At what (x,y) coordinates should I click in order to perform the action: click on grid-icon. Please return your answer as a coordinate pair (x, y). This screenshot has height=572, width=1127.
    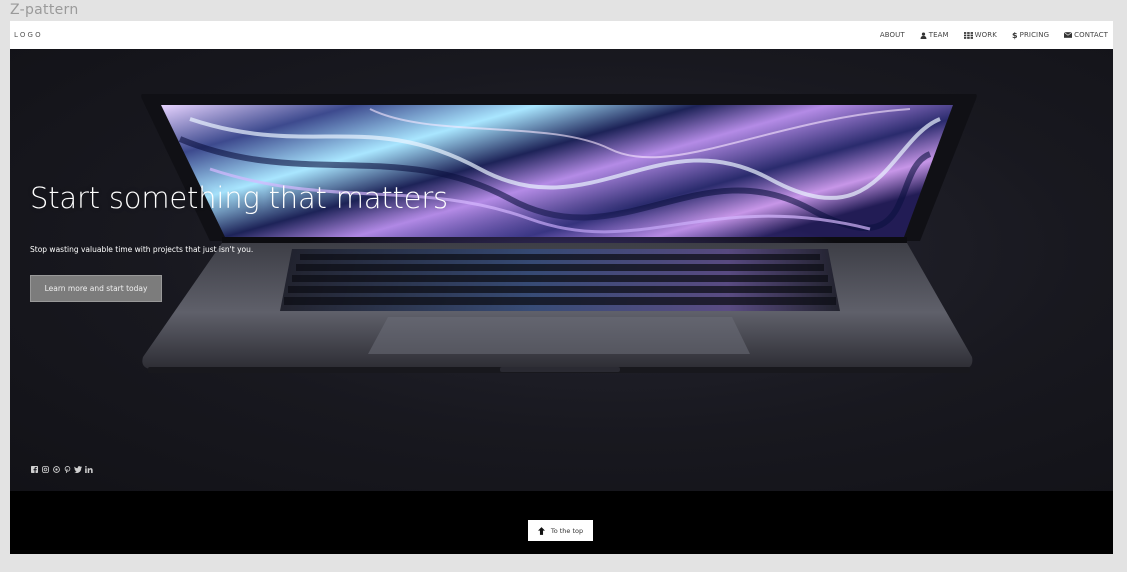
    Looking at the image, I should click on (968, 35).